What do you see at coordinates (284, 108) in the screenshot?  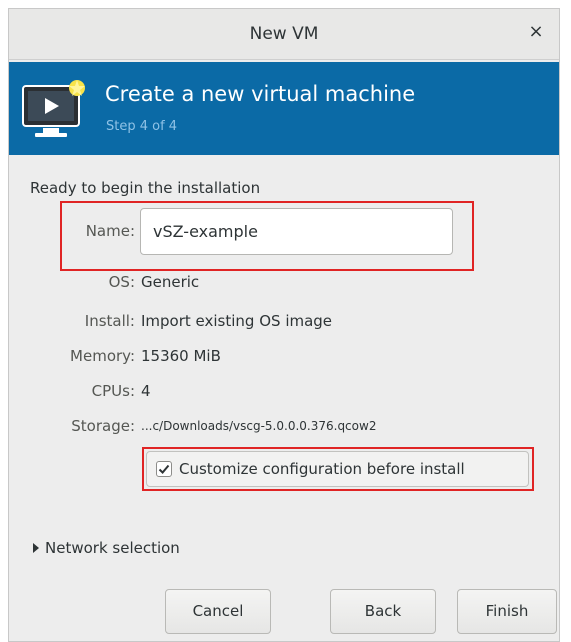 I see `wizard-banner: Create a new virtual machine Step 4 of 4` at bounding box center [284, 108].